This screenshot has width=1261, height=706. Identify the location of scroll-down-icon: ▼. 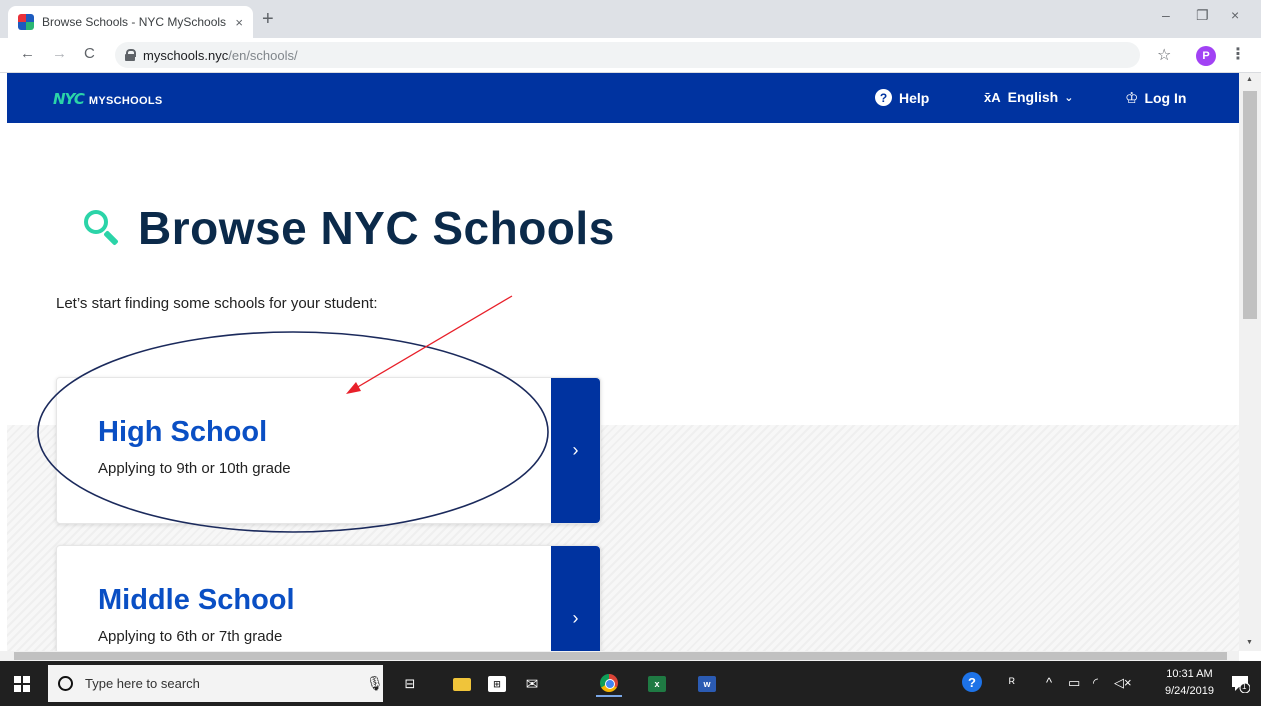
(1249, 642).